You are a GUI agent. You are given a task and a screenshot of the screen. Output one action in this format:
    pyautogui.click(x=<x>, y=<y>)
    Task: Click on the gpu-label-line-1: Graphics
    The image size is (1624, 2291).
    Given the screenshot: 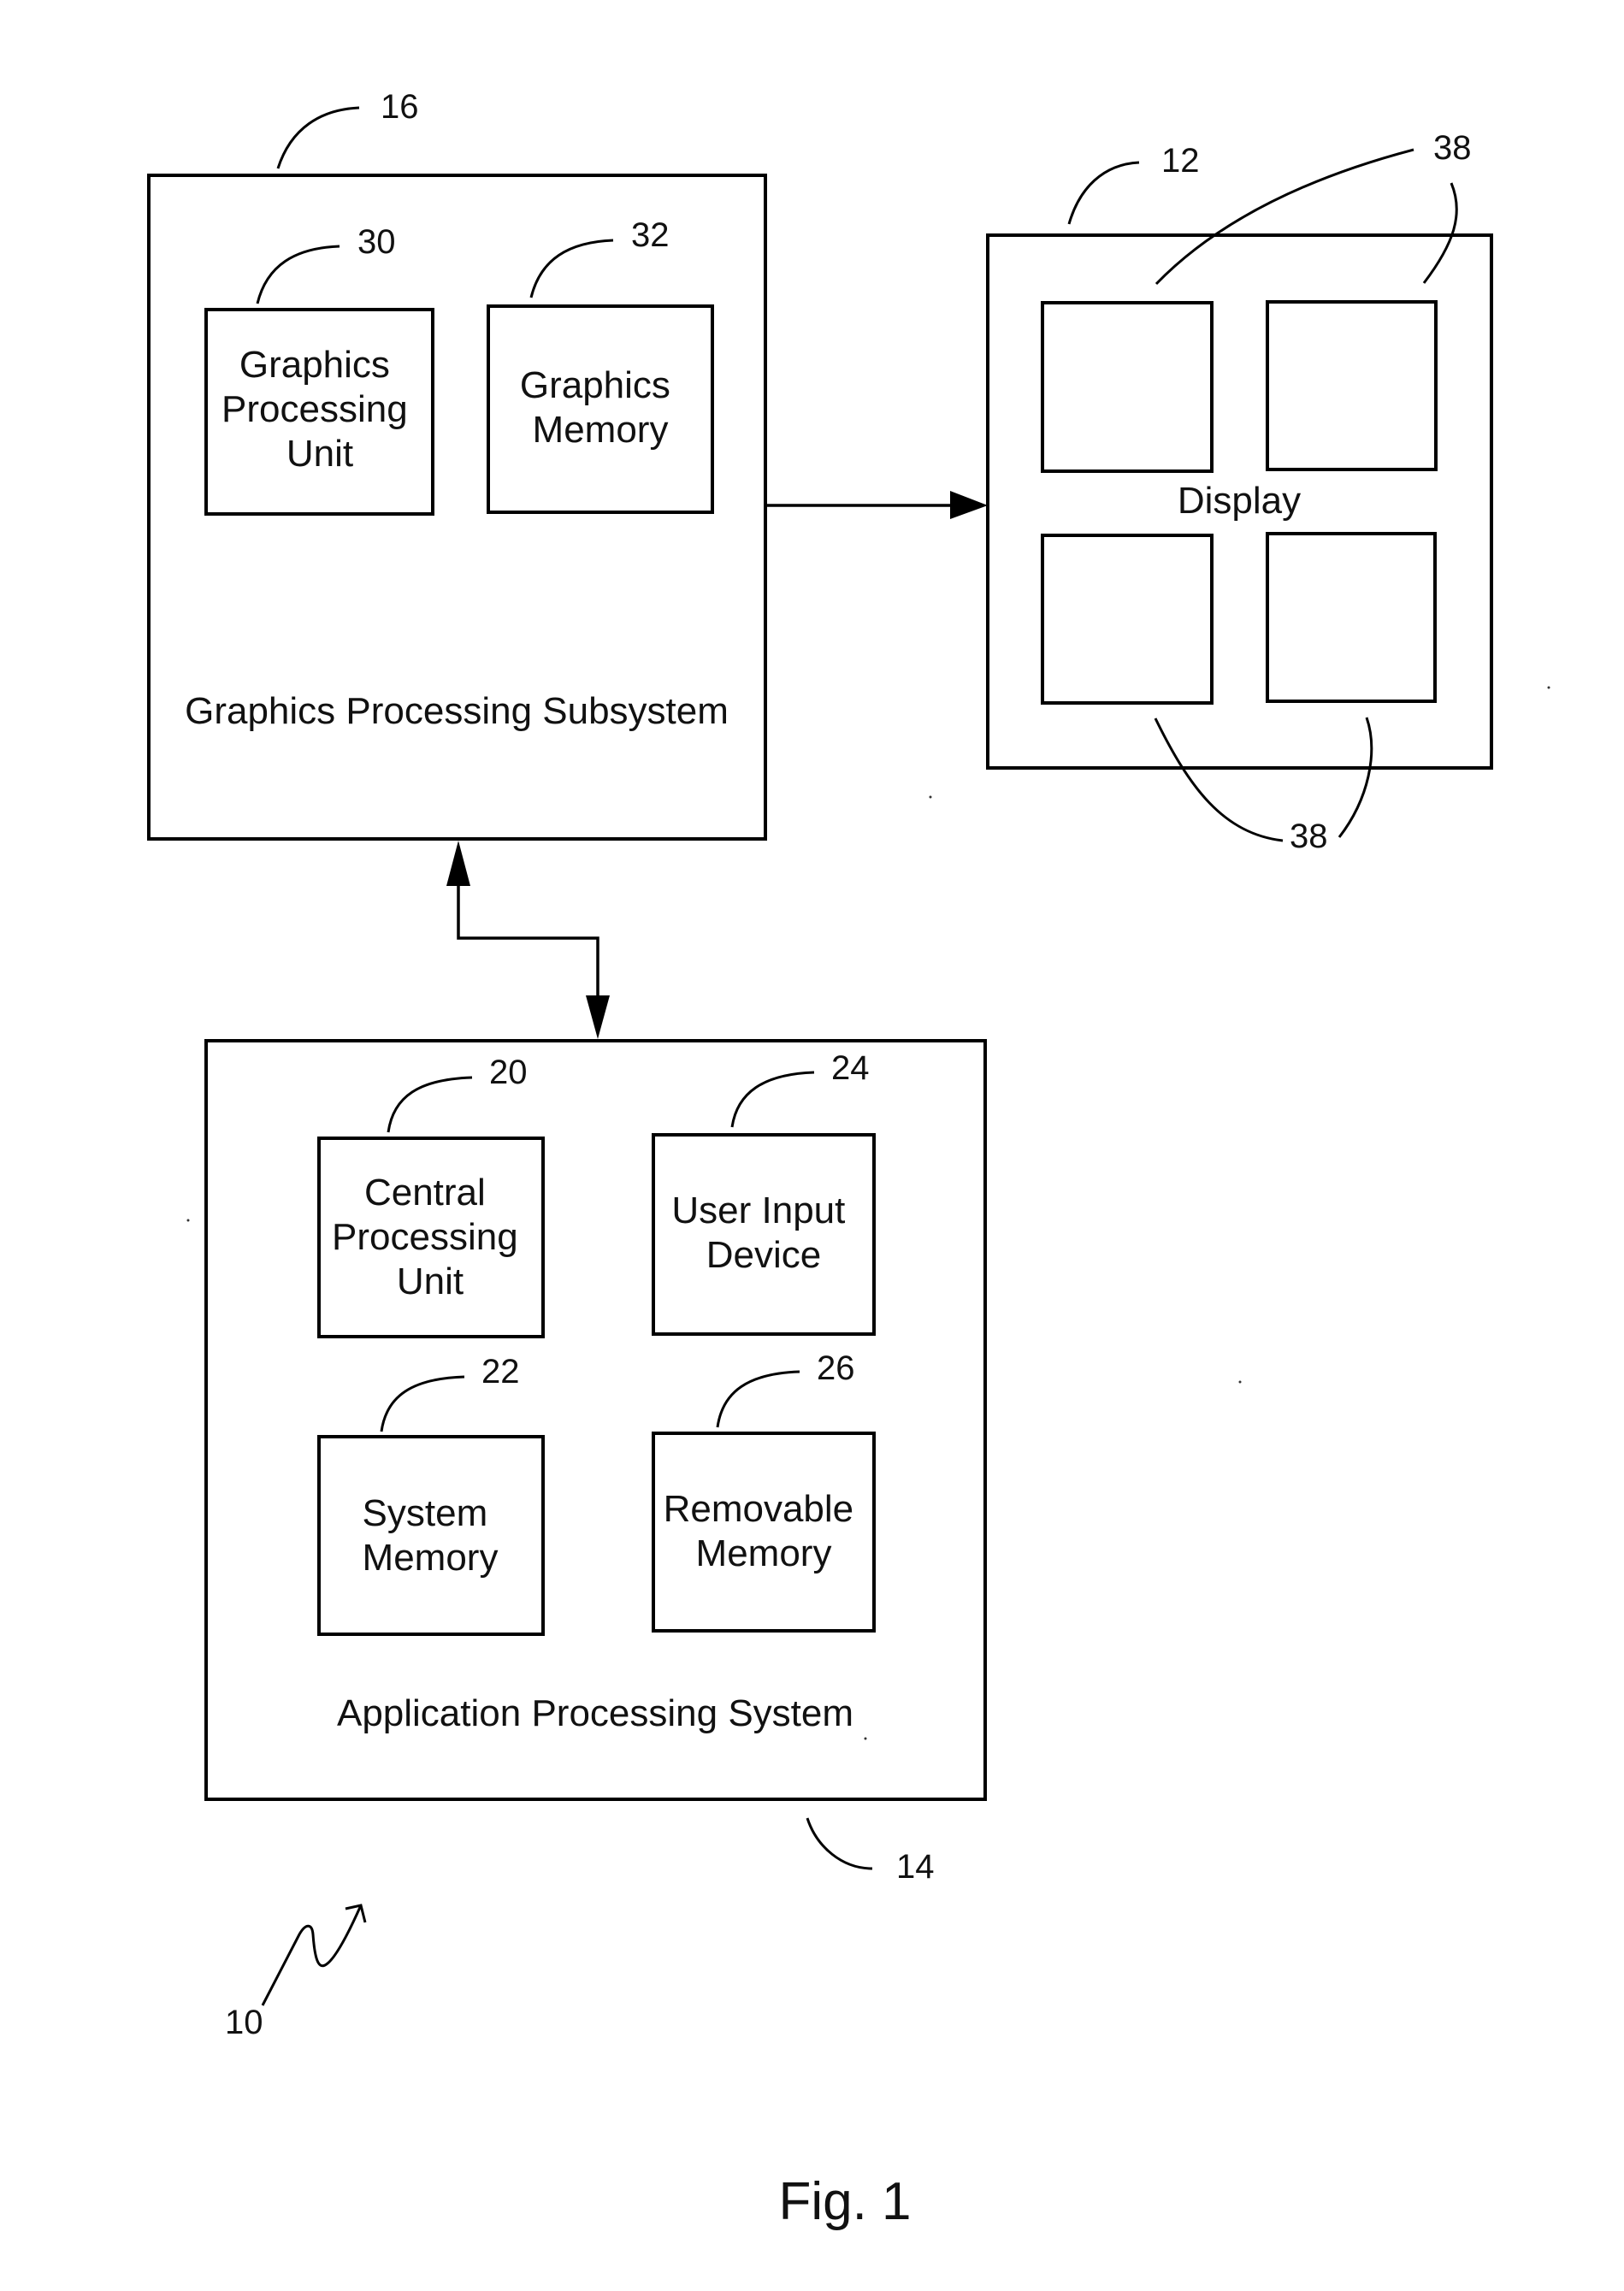 What is the action you would take?
    pyautogui.click(x=314, y=365)
    